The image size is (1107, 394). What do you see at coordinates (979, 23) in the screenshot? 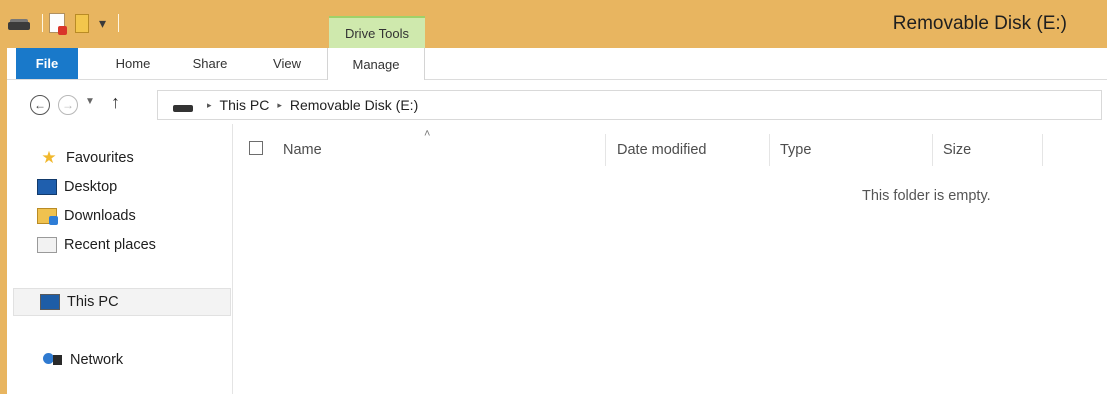
I see `window-title: Removable Disk (E:)` at bounding box center [979, 23].